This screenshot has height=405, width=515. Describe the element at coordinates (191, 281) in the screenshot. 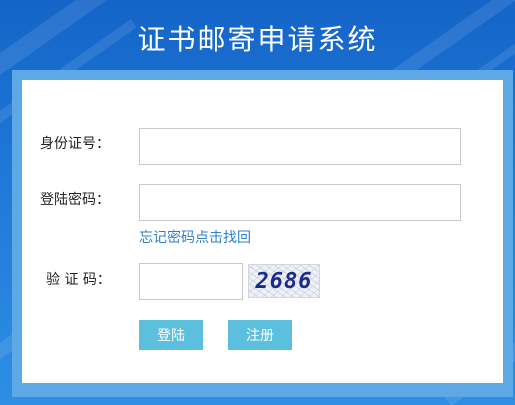

I see `captcha-input` at that location.